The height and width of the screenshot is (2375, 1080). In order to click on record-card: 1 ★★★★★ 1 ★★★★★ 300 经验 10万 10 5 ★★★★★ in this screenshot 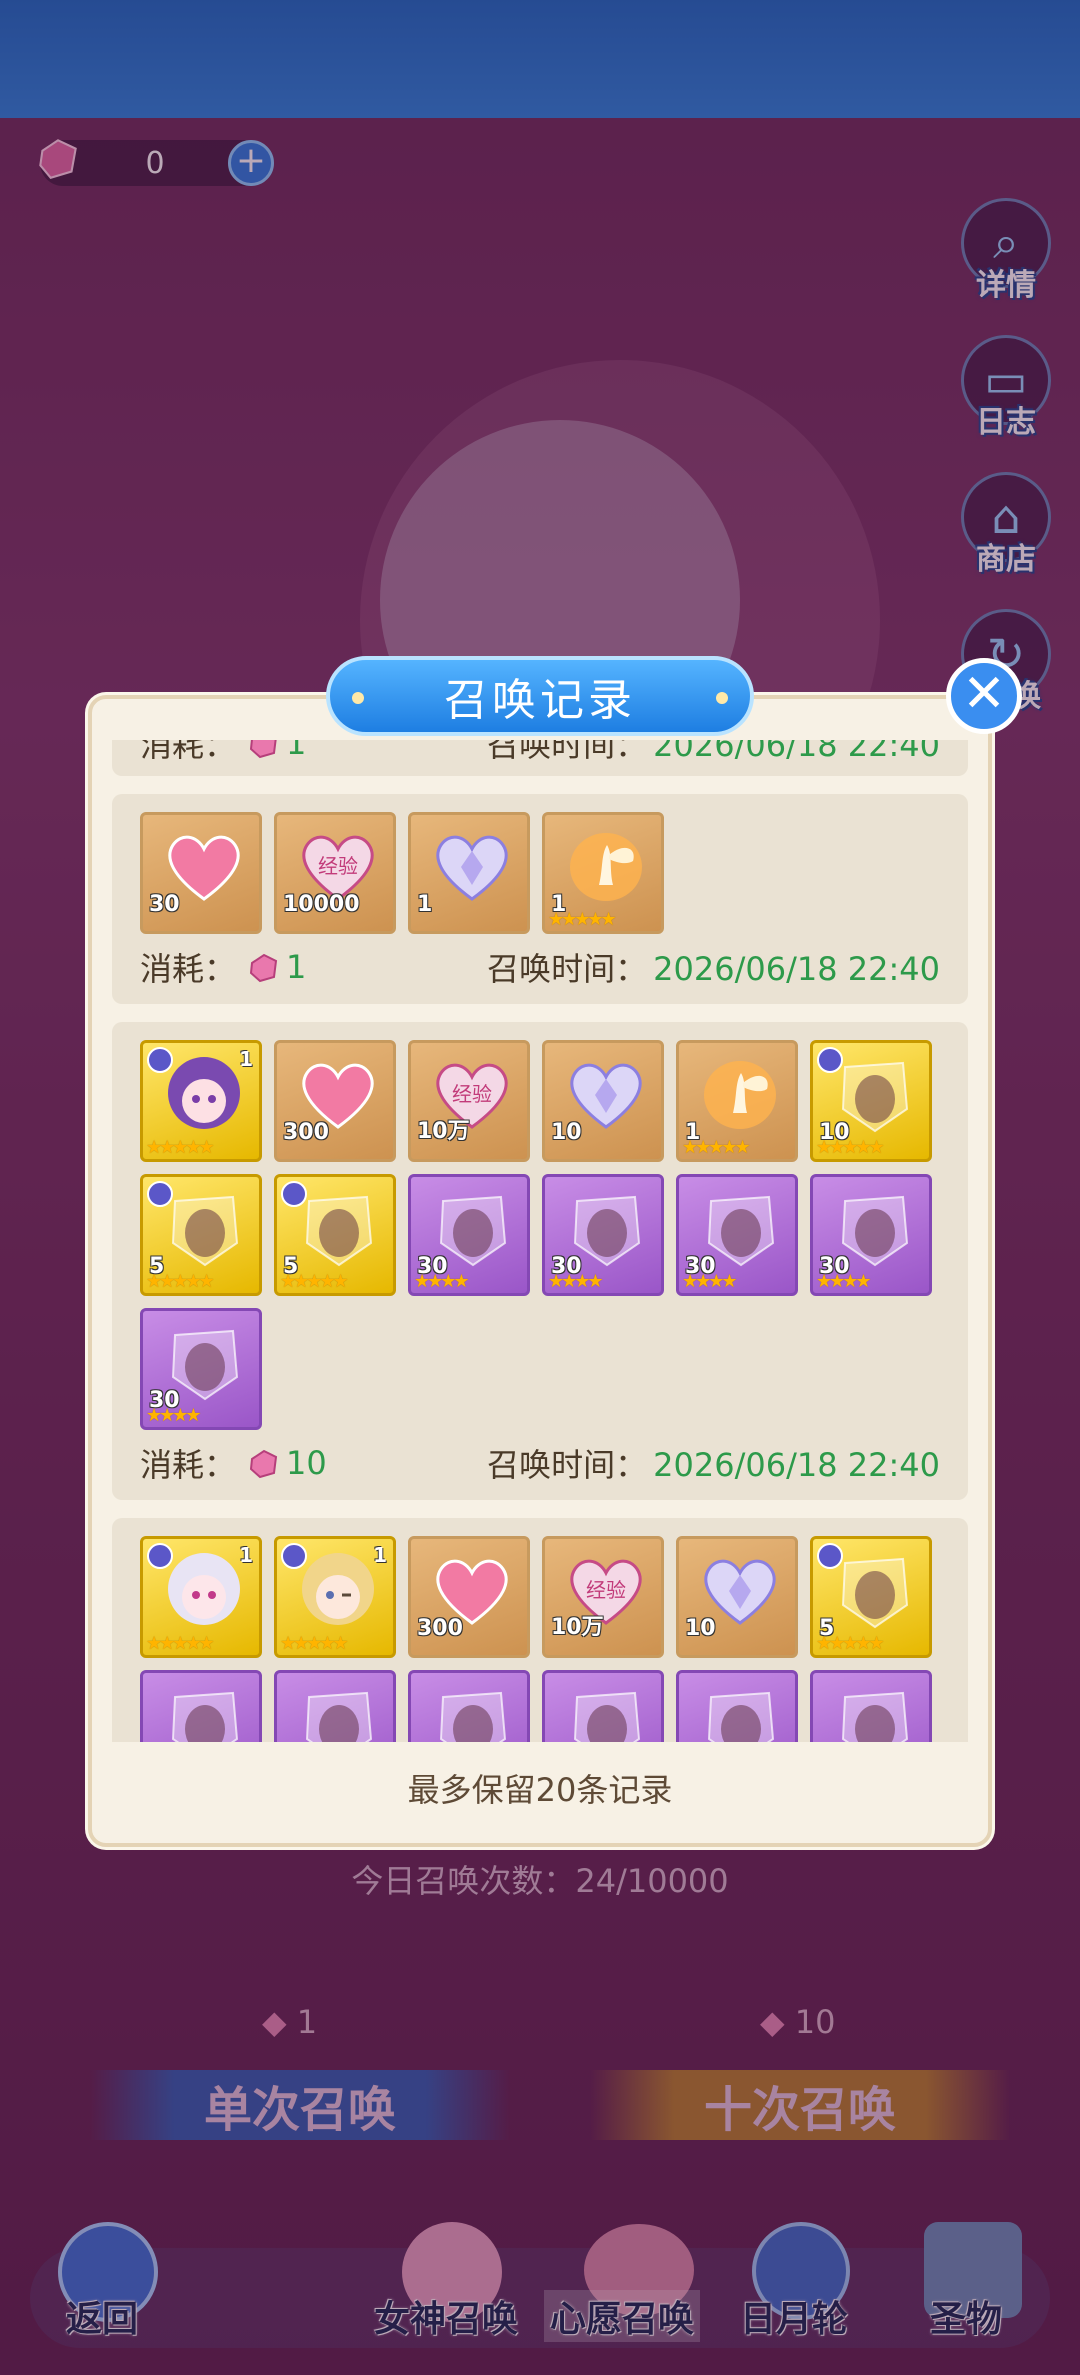, I will do `click(540, 1630)`.